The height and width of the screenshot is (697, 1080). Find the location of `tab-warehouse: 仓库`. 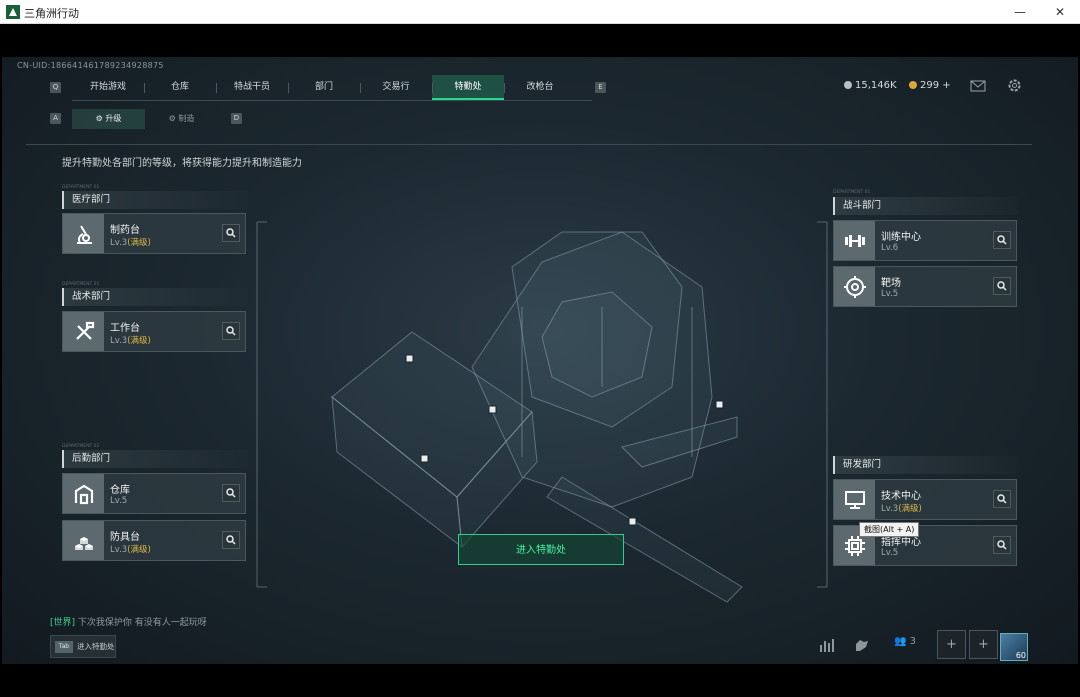

tab-warehouse: 仓库 is located at coordinates (180, 87).